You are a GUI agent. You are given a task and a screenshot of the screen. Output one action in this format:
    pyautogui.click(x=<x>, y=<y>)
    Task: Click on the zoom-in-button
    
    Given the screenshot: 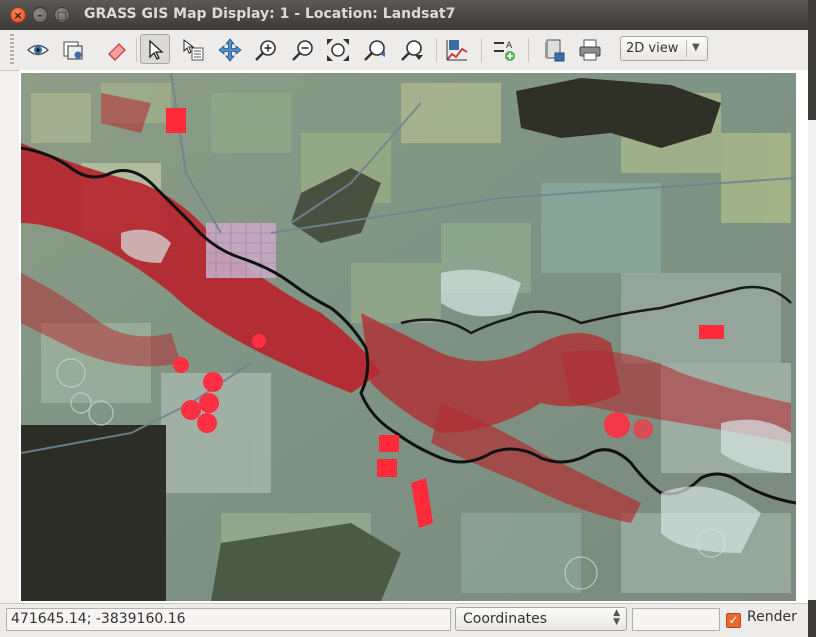 What is the action you would take?
    pyautogui.click(x=265, y=49)
    